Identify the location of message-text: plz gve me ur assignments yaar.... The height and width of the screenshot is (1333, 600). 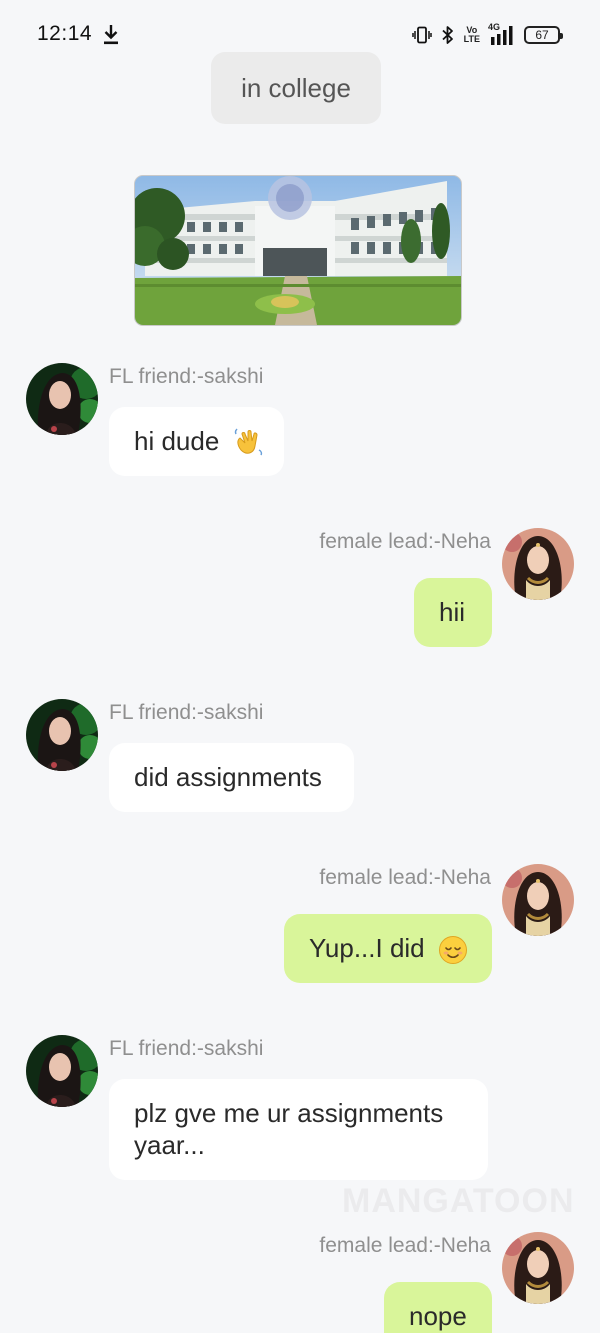
(289, 1129).